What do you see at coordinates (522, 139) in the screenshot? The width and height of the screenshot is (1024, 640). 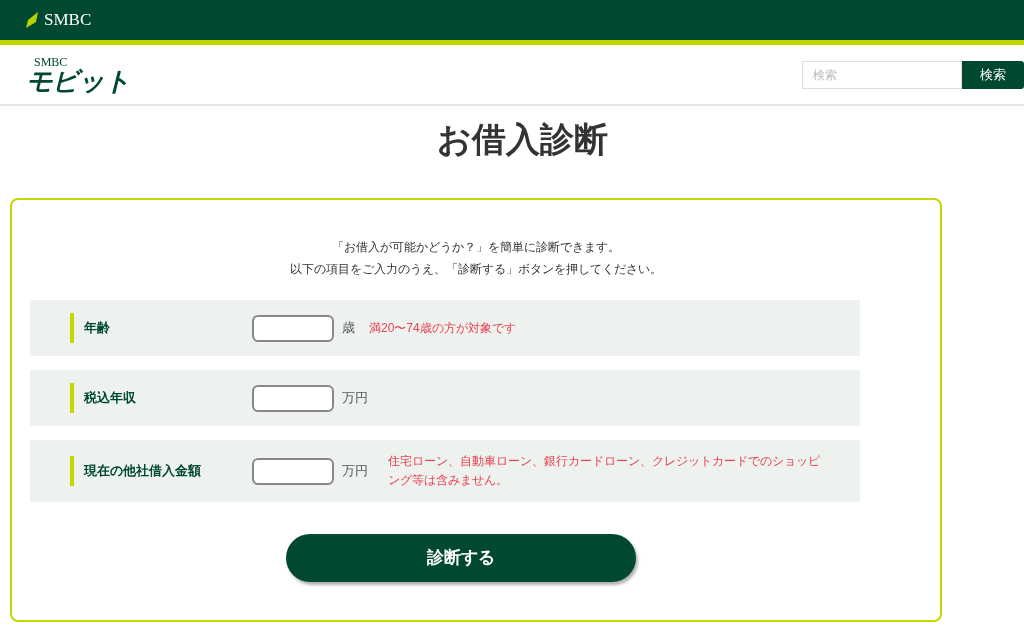 I see `page-title: お借入診断` at bounding box center [522, 139].